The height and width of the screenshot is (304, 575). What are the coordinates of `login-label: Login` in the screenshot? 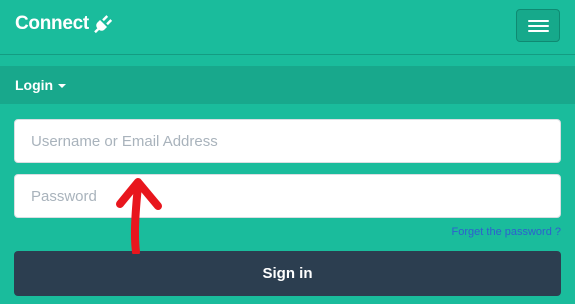 It's located at (34, 85).